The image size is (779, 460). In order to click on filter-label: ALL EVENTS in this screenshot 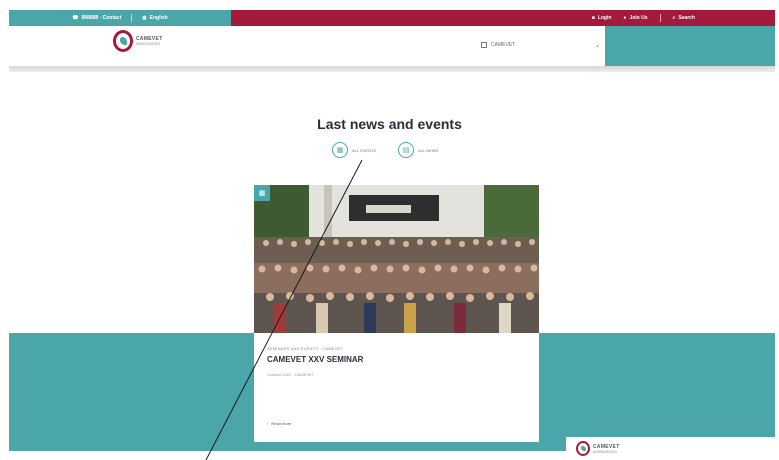, I will do `click(364, 150)`.